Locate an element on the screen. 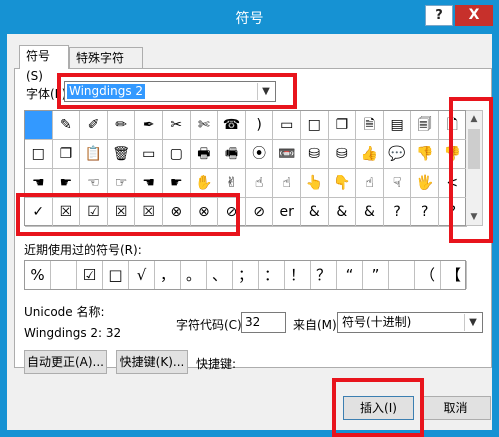 The height and width of the screenshot is (437, 499). symbol-cell: ✎ is located at coordinates (66, 125).